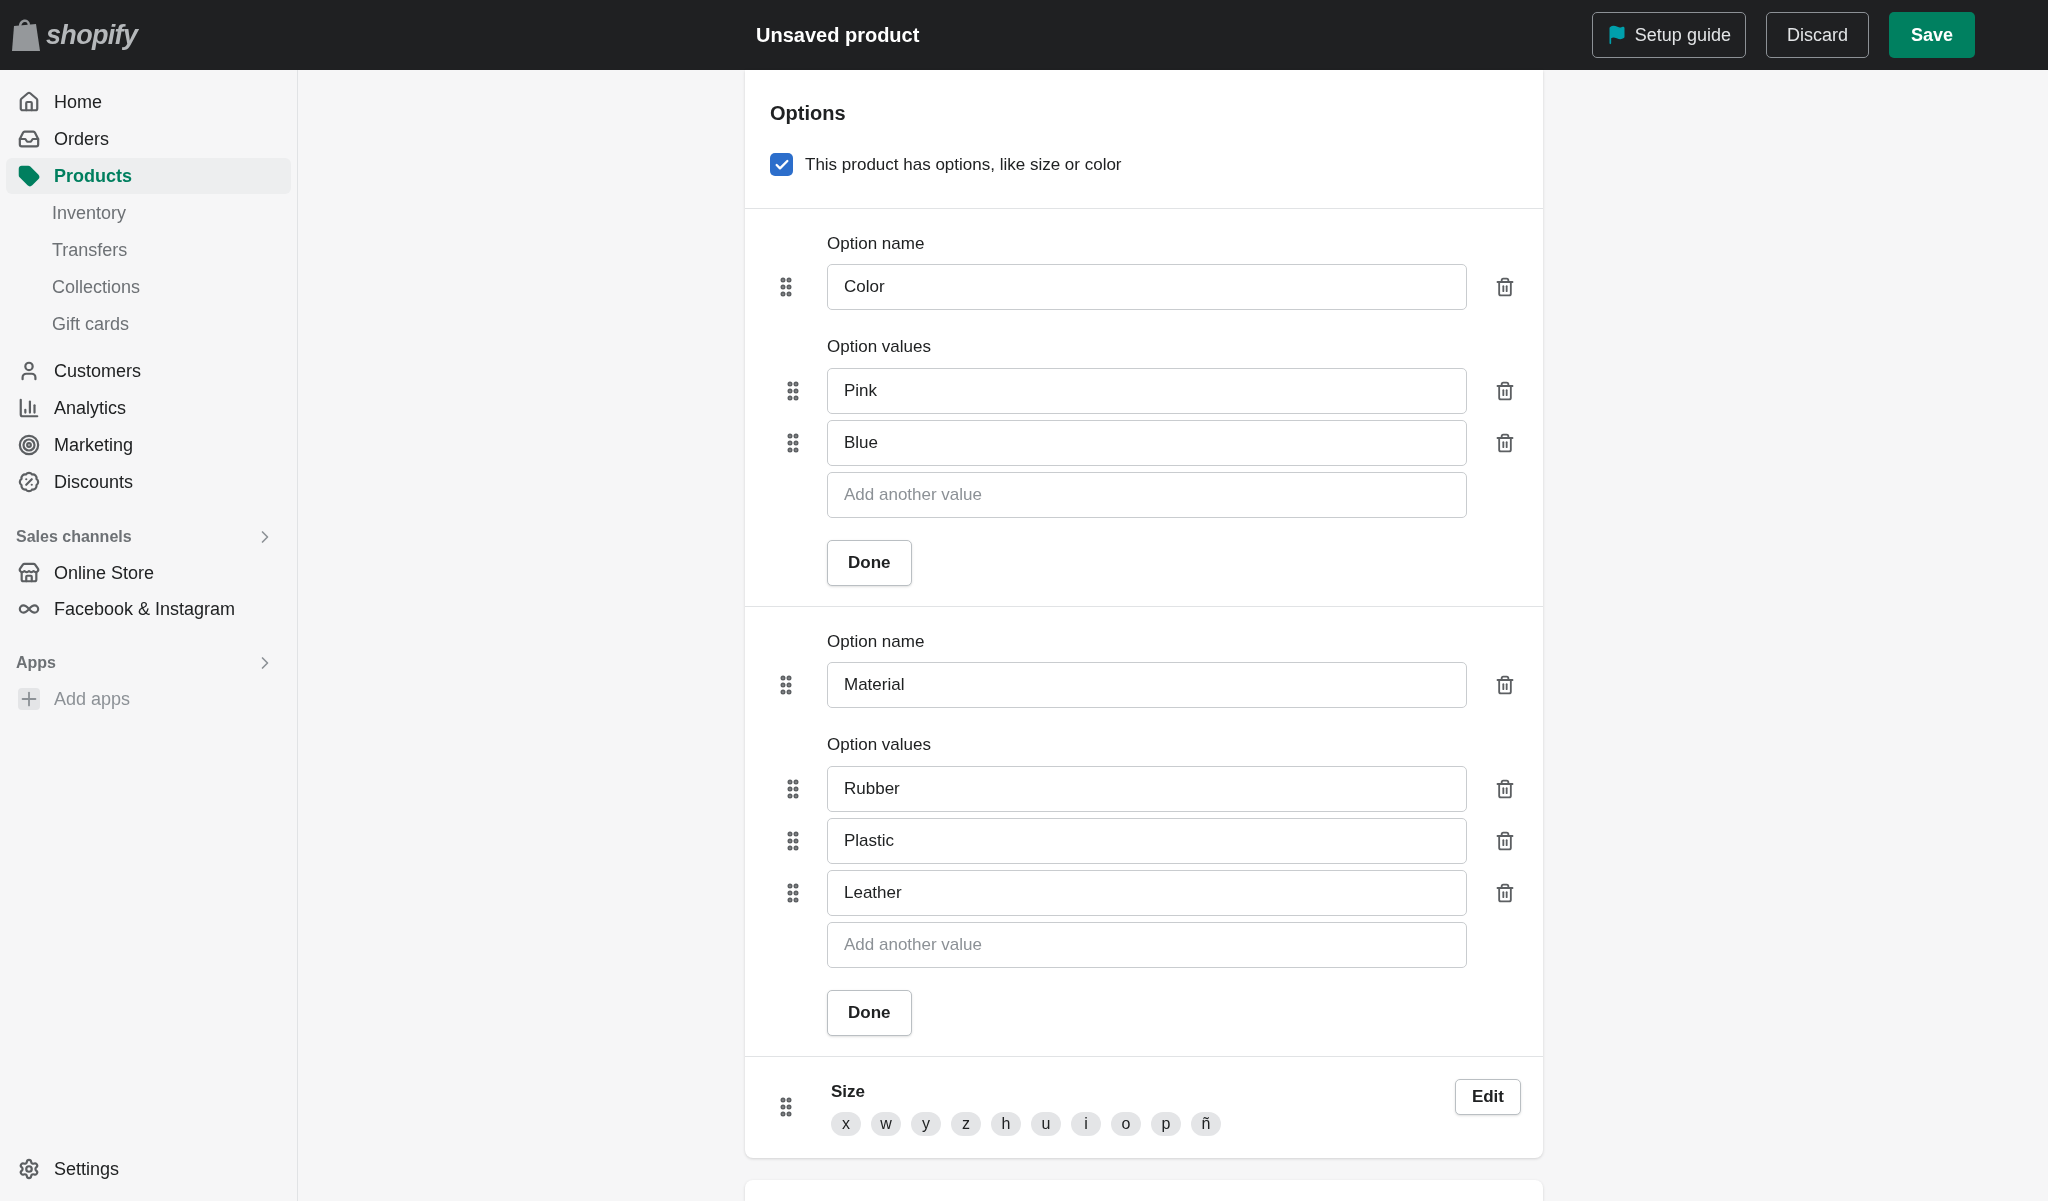 The image size is (2048, 1201). What do you see at coordinates (1046, 1124) in the screenshot?
I see `value-tag: u` at bounding box center [1046, 1124].